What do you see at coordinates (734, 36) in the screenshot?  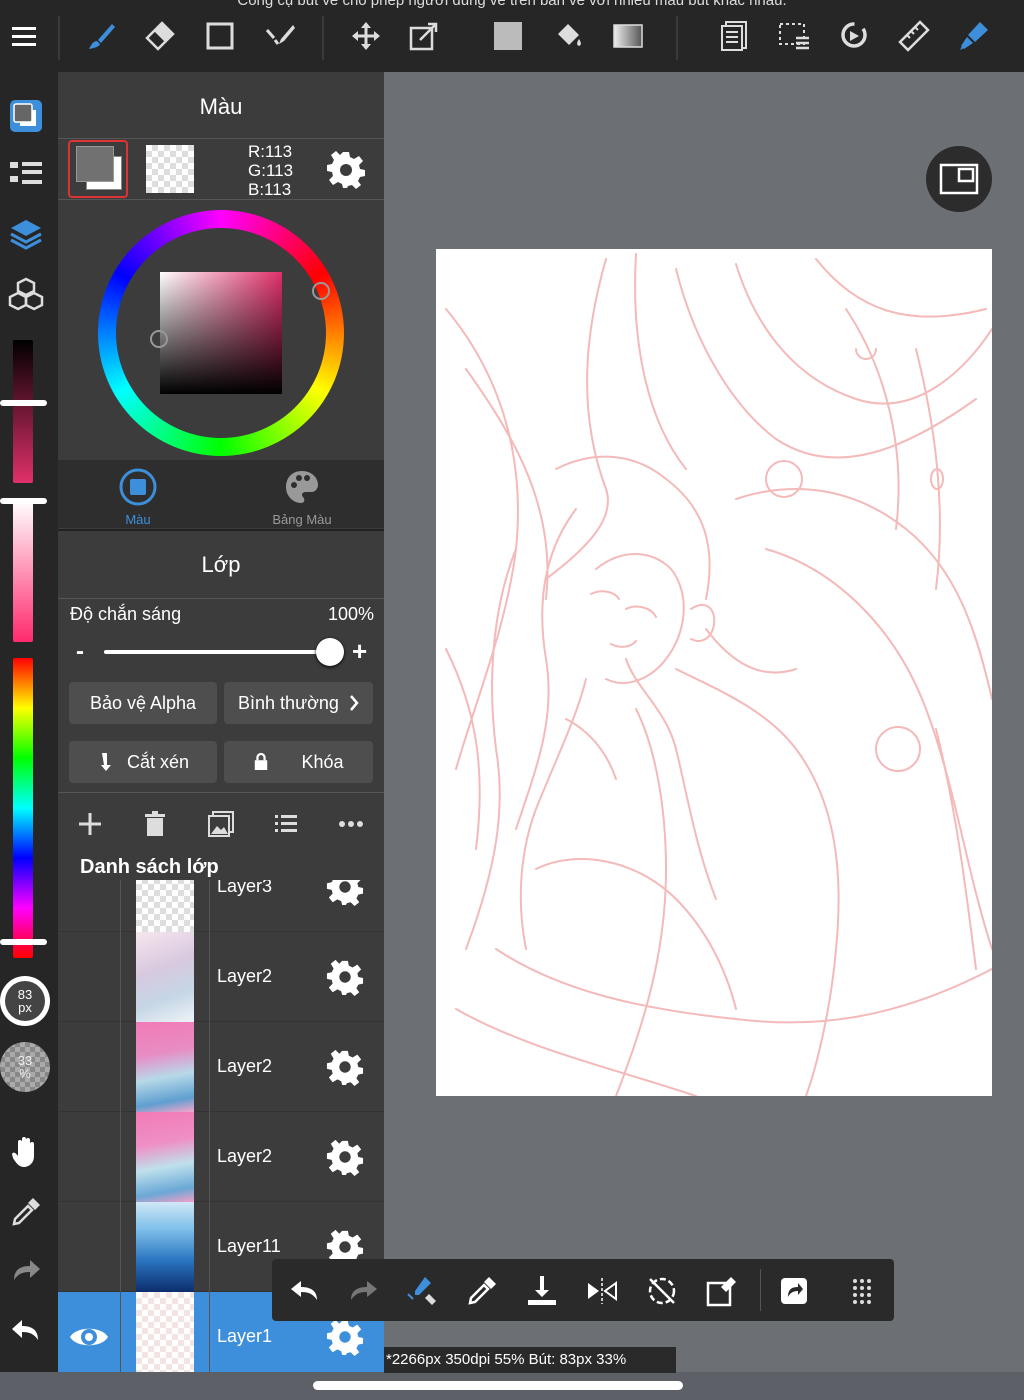 I see `layers-page-icon` at bounding box center [734, 36].